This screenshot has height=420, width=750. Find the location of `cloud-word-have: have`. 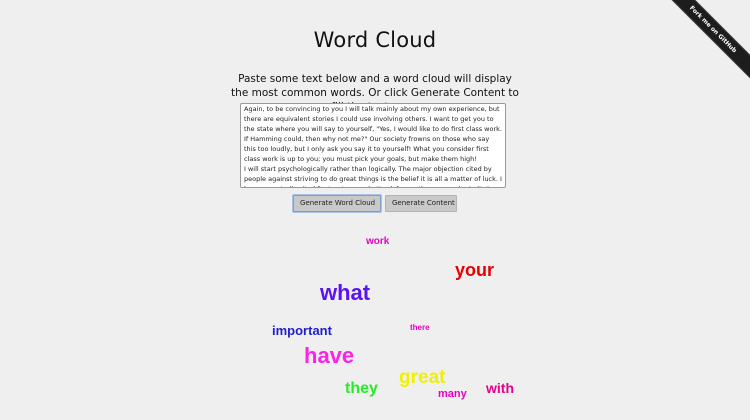

cloud-word-have: have is located at coordinates (329, 355).